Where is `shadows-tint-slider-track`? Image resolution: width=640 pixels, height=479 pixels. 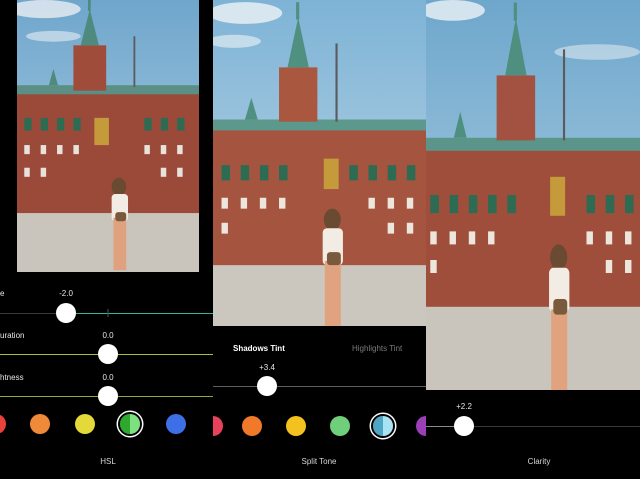 shadows-tint-slider-track is located at coordinates (319, 386).